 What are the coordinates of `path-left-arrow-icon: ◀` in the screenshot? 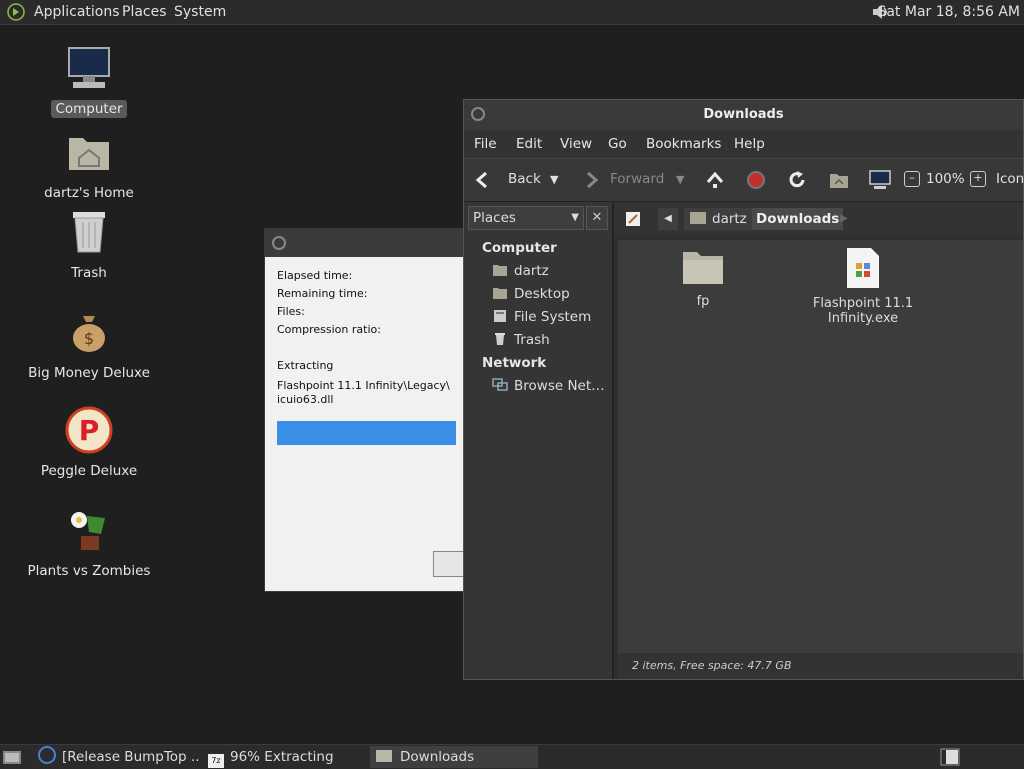 It's located at (668, 219).